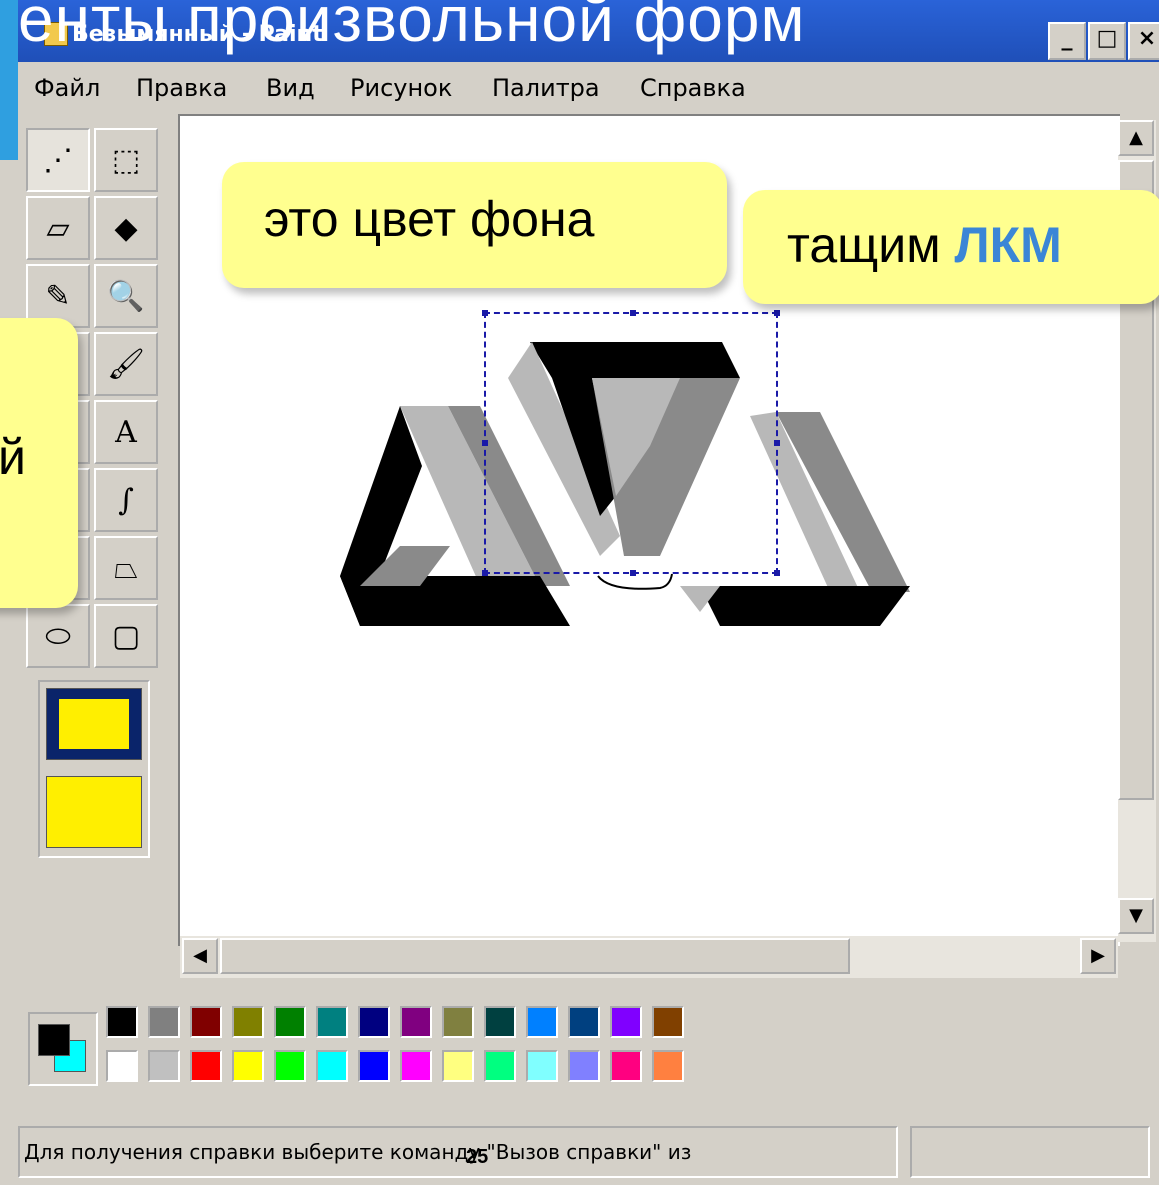  I want to click on rounded-rect-icon: ▢, so click(126, 636).